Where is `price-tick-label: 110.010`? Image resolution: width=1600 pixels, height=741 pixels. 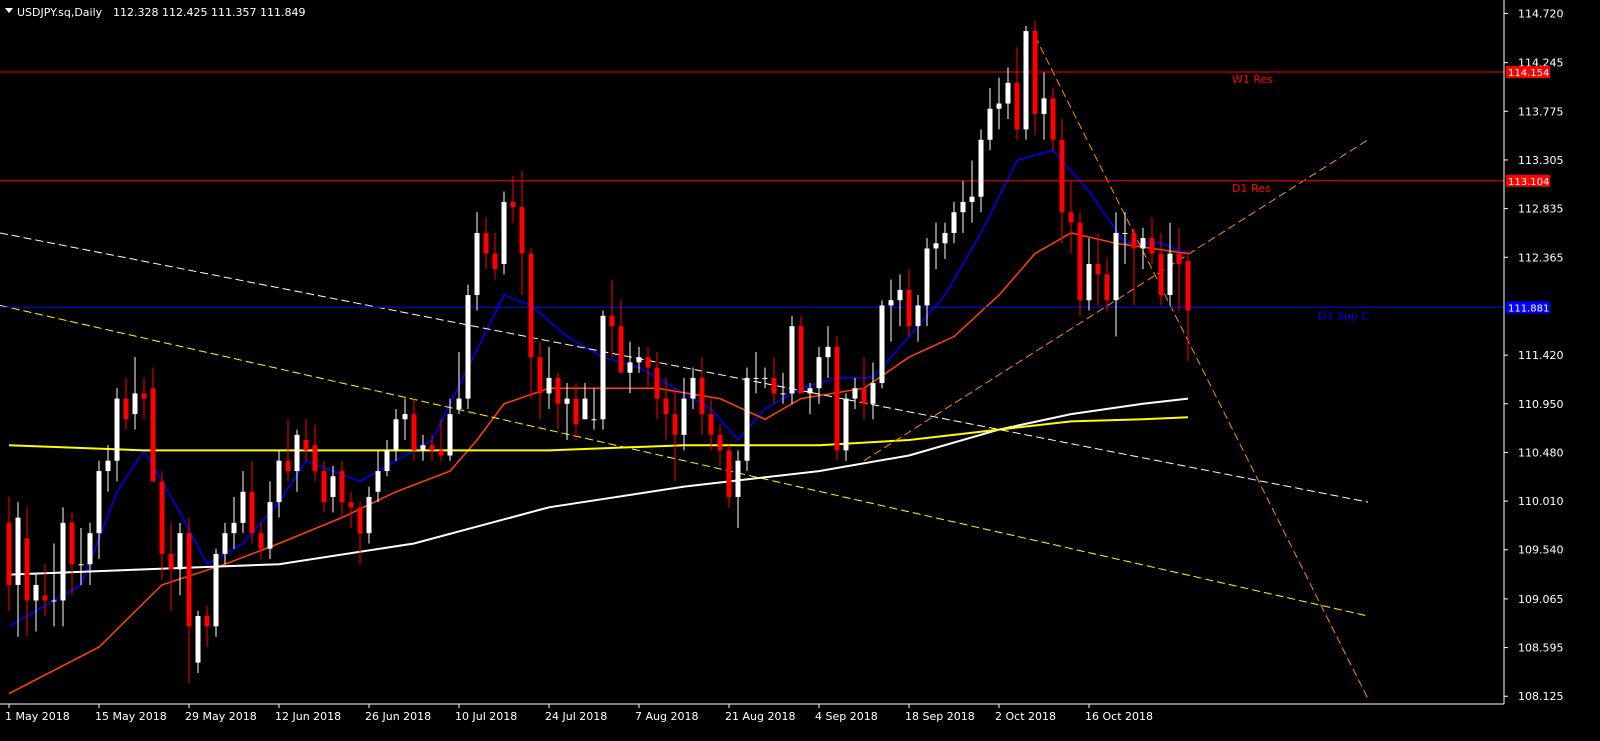 price-tick-label: 110.010 is located at coordinates (1541, 501).